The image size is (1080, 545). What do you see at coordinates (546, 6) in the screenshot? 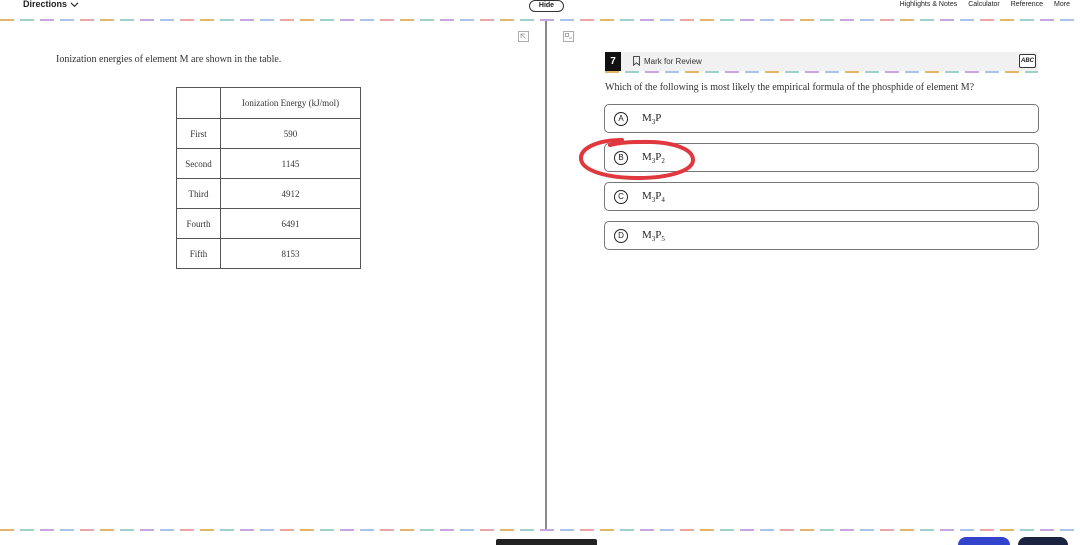
I see `hide-button: Hide` at bounding box center [546, 6].